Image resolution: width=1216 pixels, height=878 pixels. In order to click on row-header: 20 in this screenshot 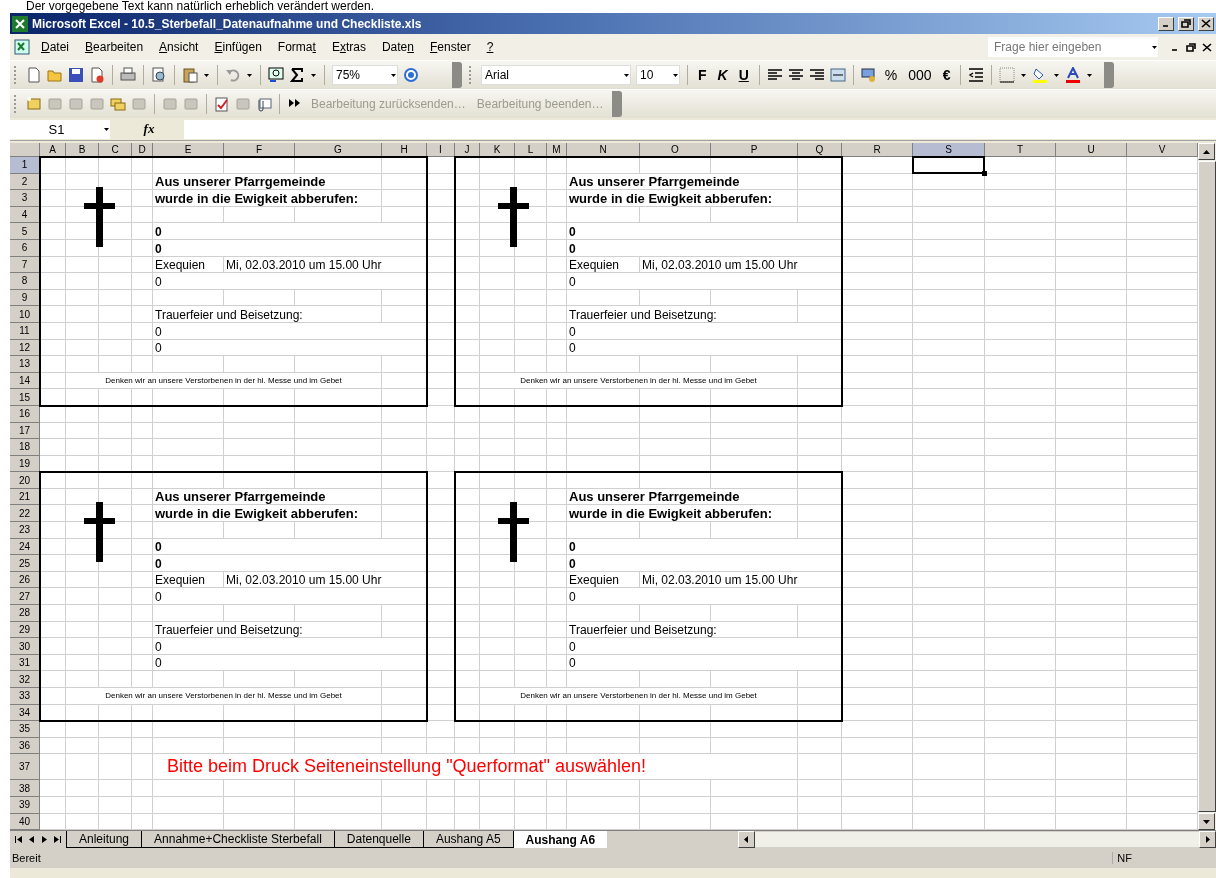, I will do `click(25, 480)`.